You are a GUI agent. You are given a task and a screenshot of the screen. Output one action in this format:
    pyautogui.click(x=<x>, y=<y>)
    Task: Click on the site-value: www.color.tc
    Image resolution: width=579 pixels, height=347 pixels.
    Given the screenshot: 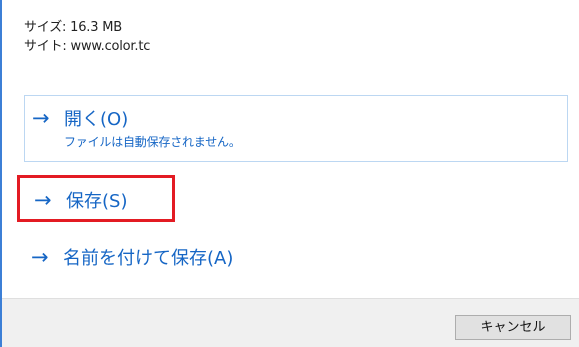 What is the action you would take?
    pyautogui.click(x=110, y=46)
    